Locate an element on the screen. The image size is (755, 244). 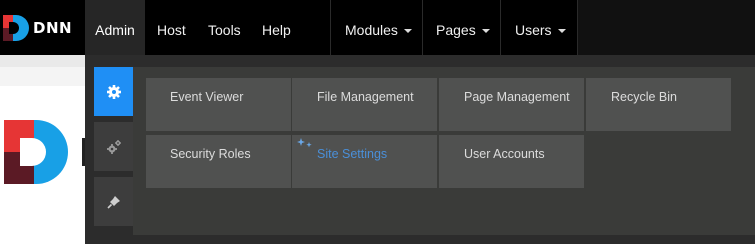
pin-tab is located at coordinates (113, 201).